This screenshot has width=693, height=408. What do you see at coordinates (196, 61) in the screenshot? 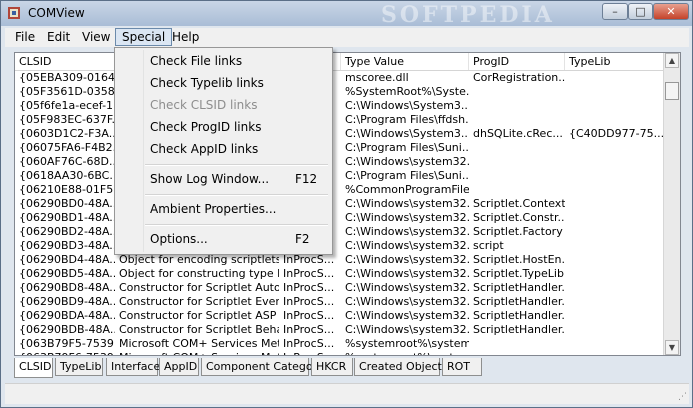
I see `menu-item-label: Check File links` at bounding box center [196, 61].